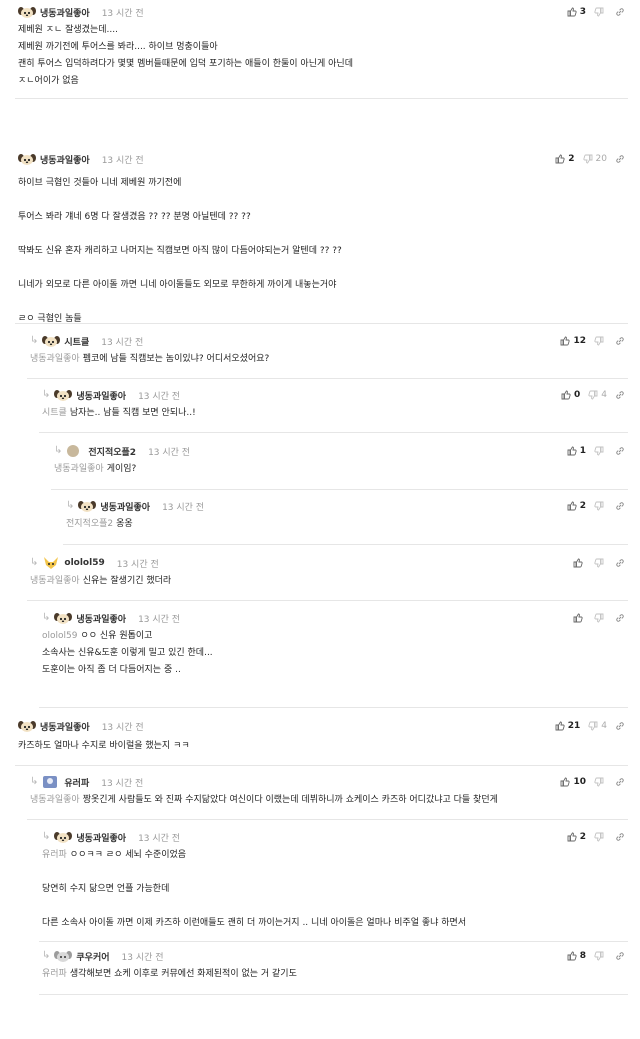 This screenshot has width=640, height=1039. What do you see at coordinates (582, 956) in the screenshot?
I see `upvote-count: 8` at bounding box center [582, 956].